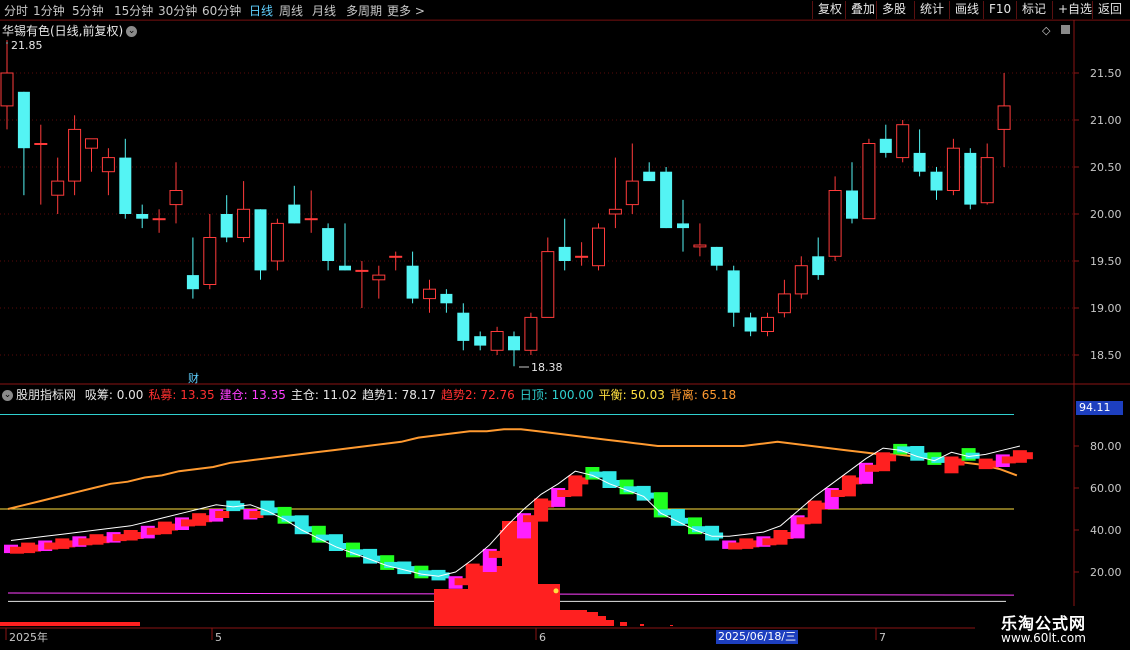 The image size is (1130, 650). Describe the element at coordinates (1106, 214) in the screenshot. I see `y-axis-label: 20.00` at that location.